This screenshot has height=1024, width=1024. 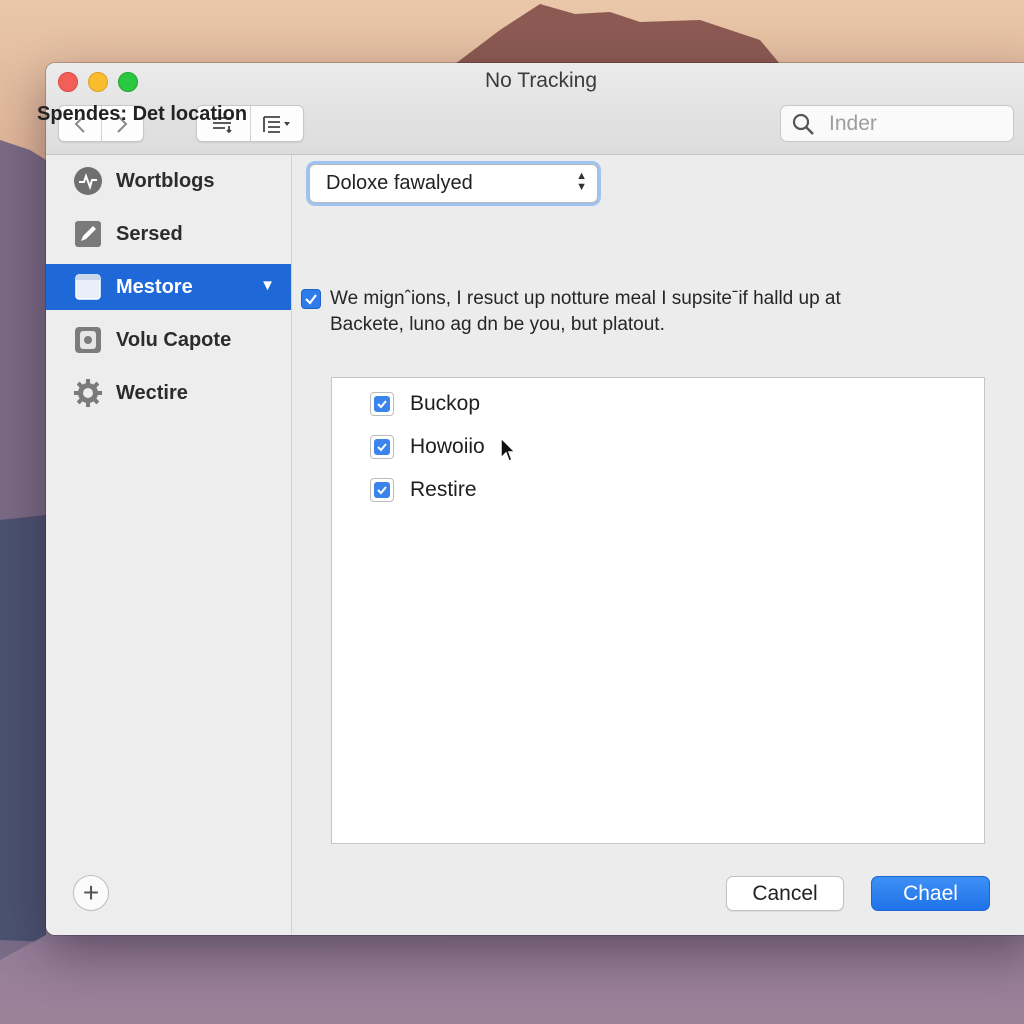 I want to click on sidebar-item-sersed: Sersed, so click(x=168, y=234).